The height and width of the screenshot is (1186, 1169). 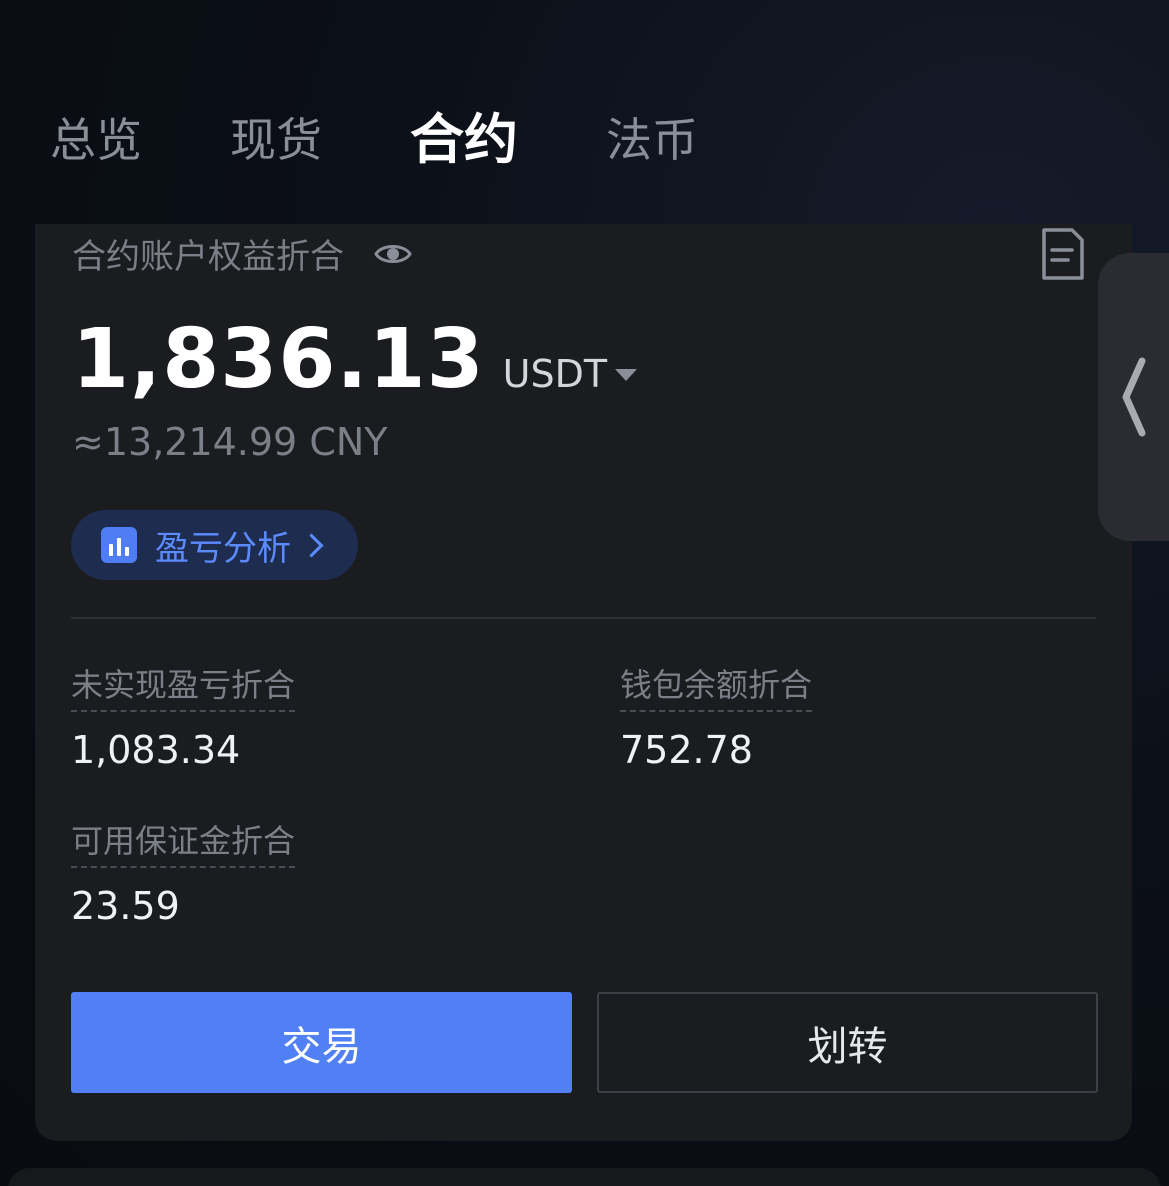 I want to click on wallet-balance-metric: 钱包余额折合 752.78, so click(x=716, y=716).